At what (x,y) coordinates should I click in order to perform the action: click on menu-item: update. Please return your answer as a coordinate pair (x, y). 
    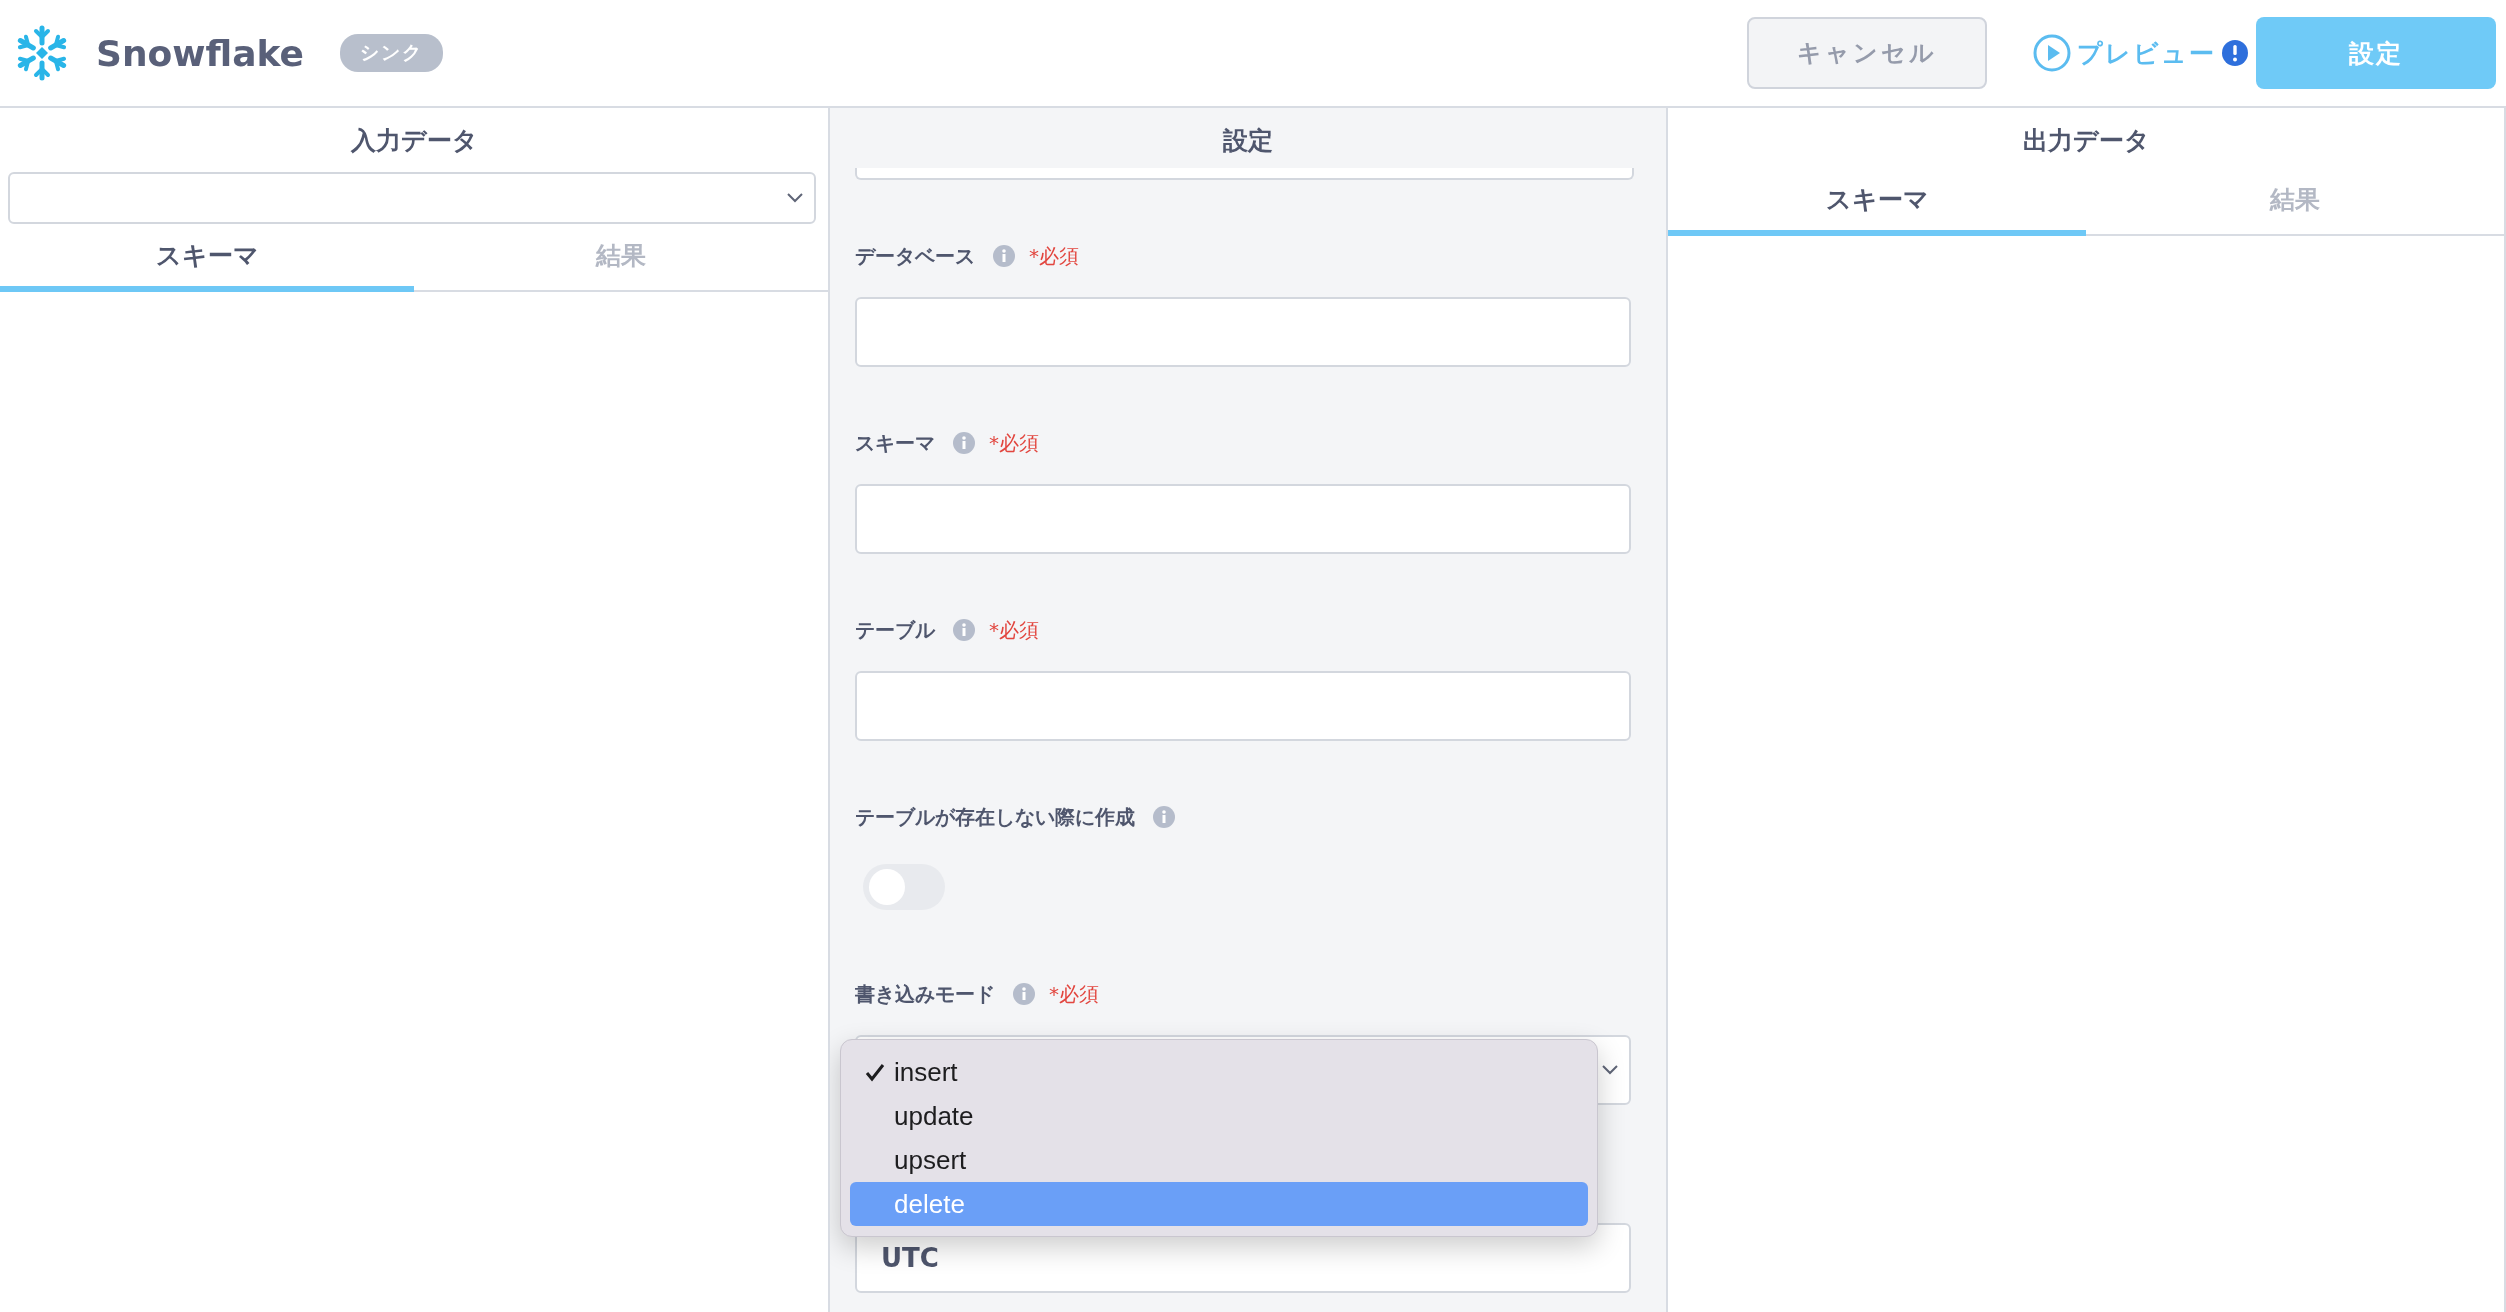
    Looking at the image, I should click on (1219, 1116).